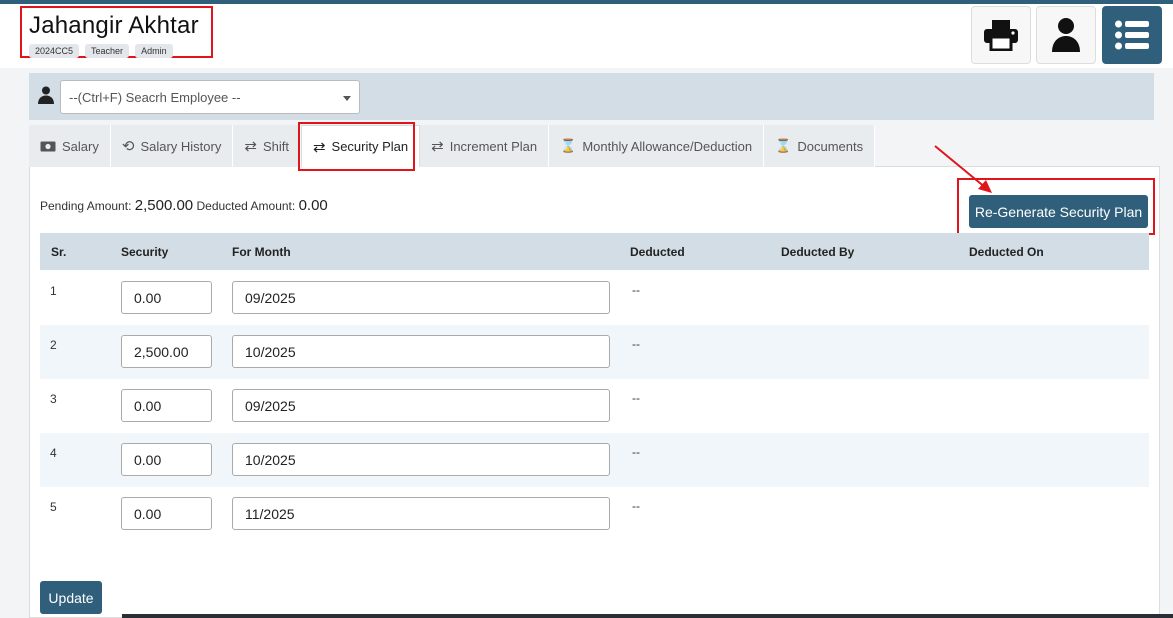  I want to click on column-header-deducted-on: Deducted On, so click(1006, 252).